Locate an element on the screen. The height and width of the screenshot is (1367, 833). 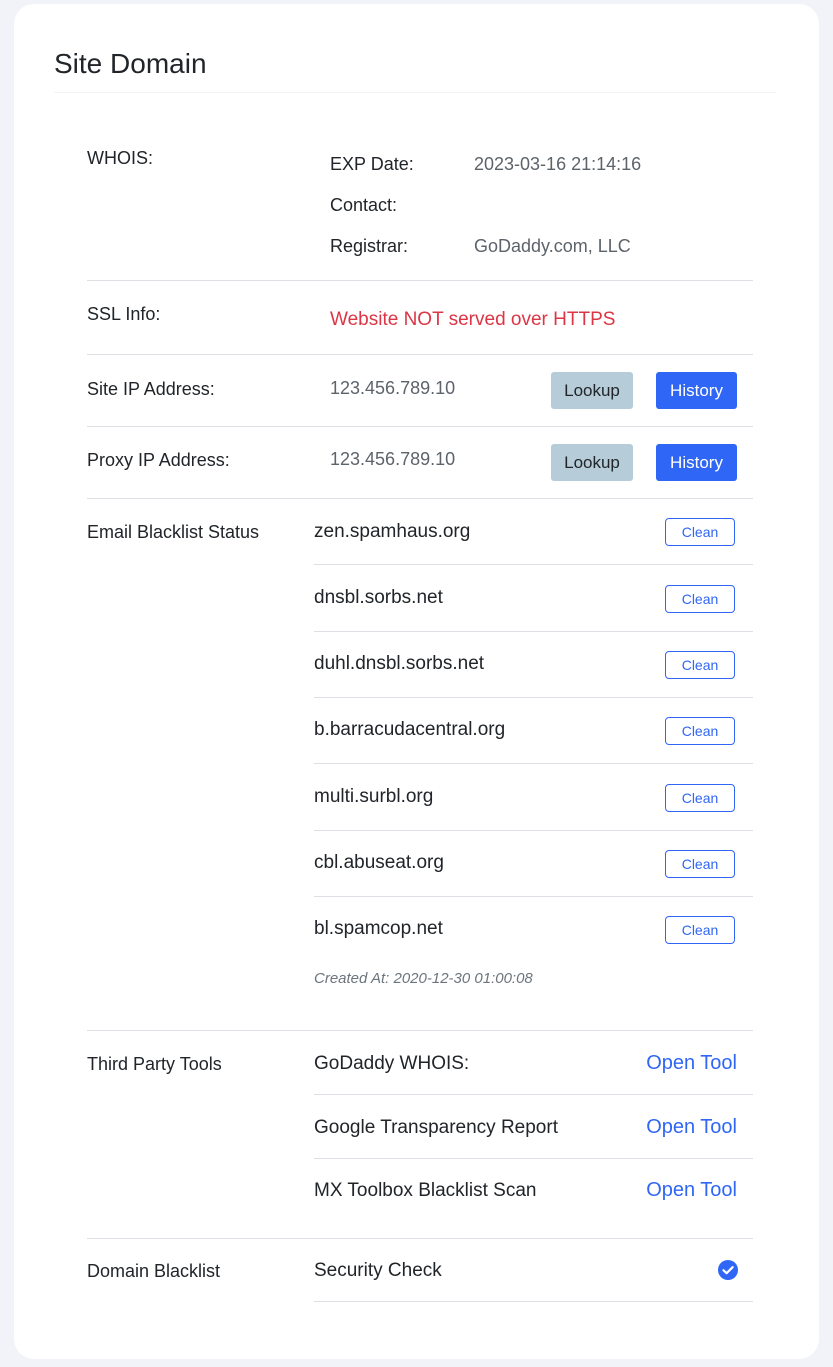
divider-site-ip is located at coordinates (420, 426).